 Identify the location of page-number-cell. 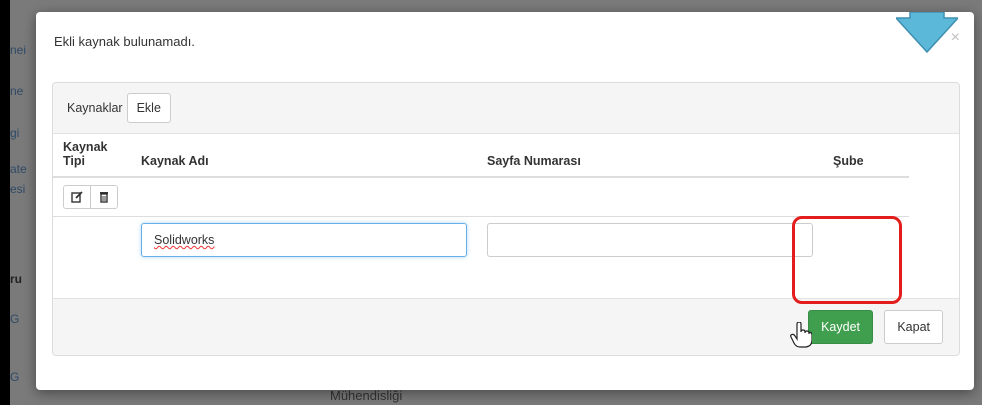
(650, 240).